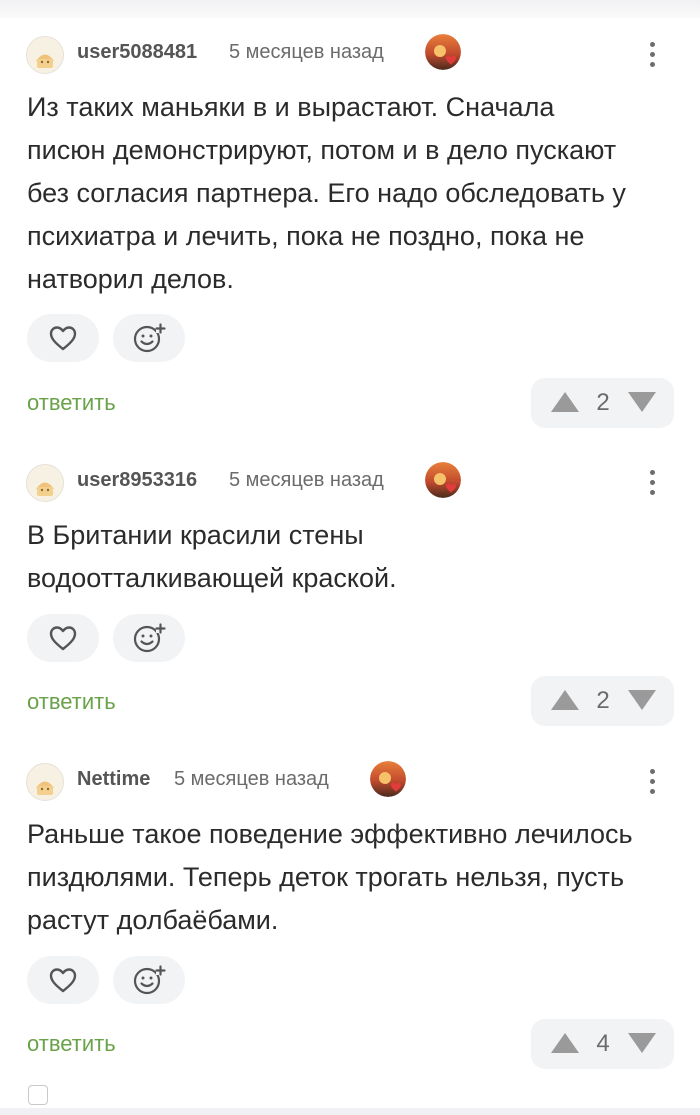 This screenshot has height=1115, width=700. I want to click on username: user8953316, so click(137, 480).